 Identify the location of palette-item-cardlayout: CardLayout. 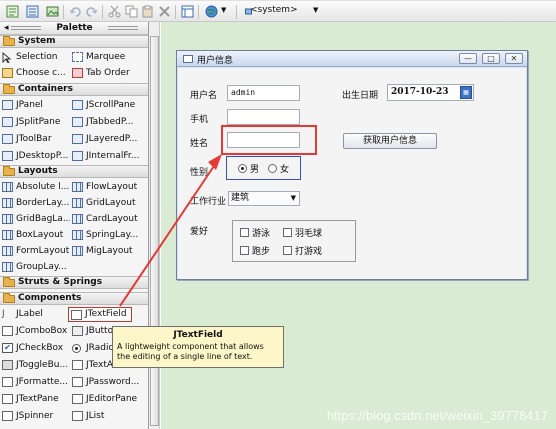
(108, 219).